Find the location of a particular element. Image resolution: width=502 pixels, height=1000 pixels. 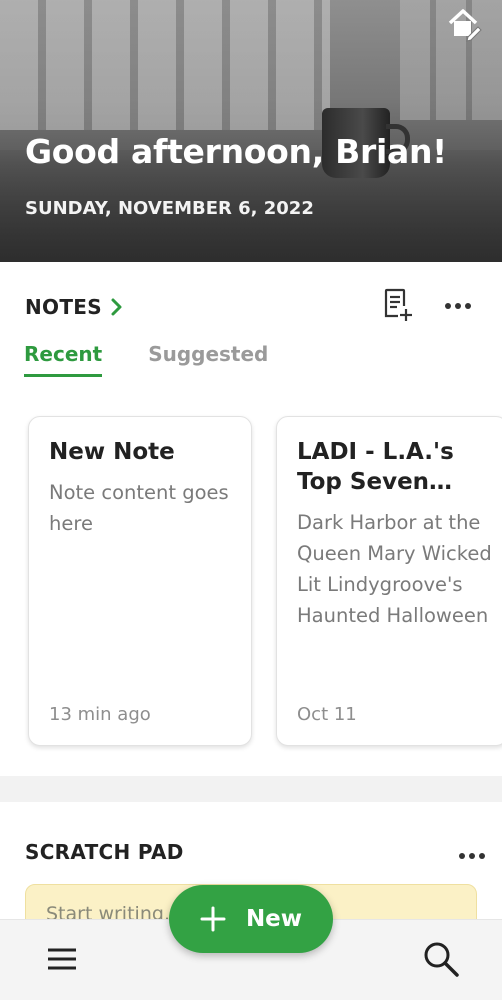

note-card-date: Oct 11 is located at coordinates (327, 714).